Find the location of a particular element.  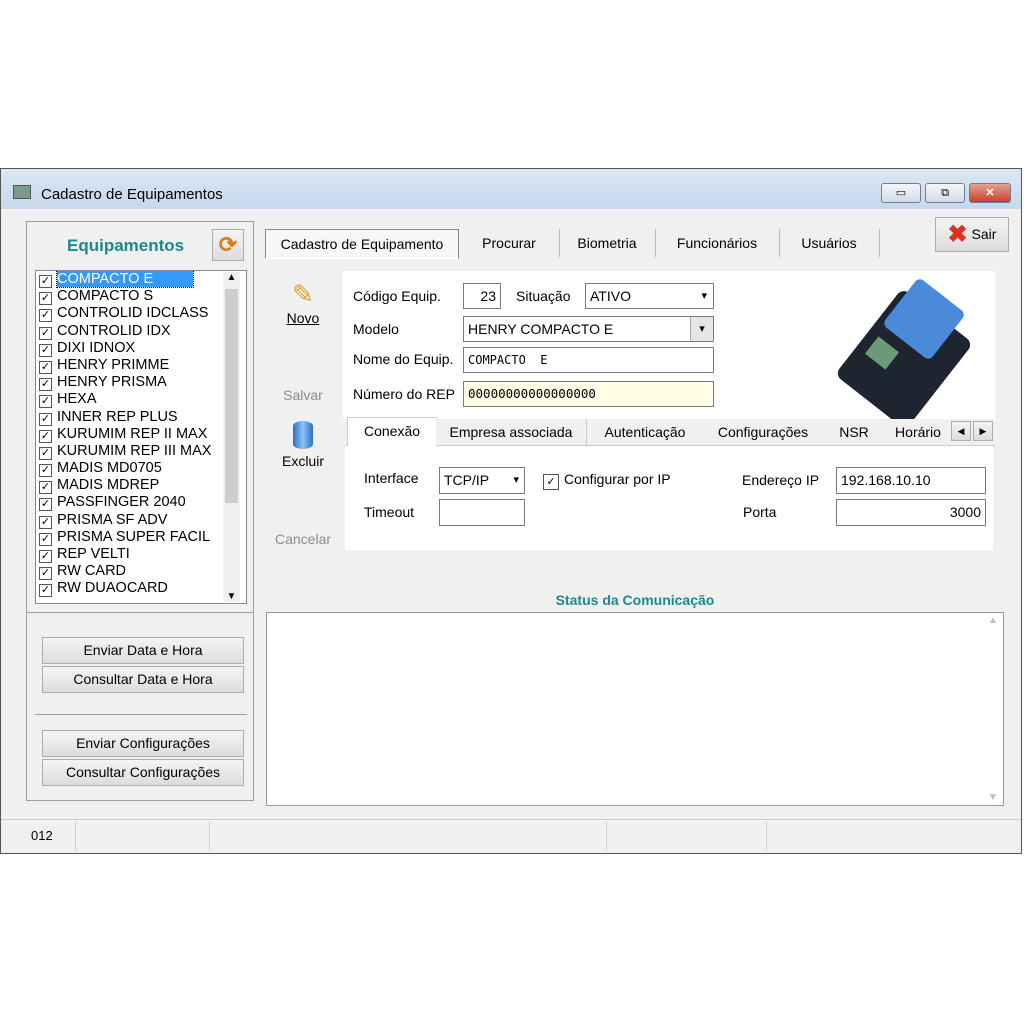

configurar-checkbox: ✓ Configurar por IP is located at coordinates (607, 480).